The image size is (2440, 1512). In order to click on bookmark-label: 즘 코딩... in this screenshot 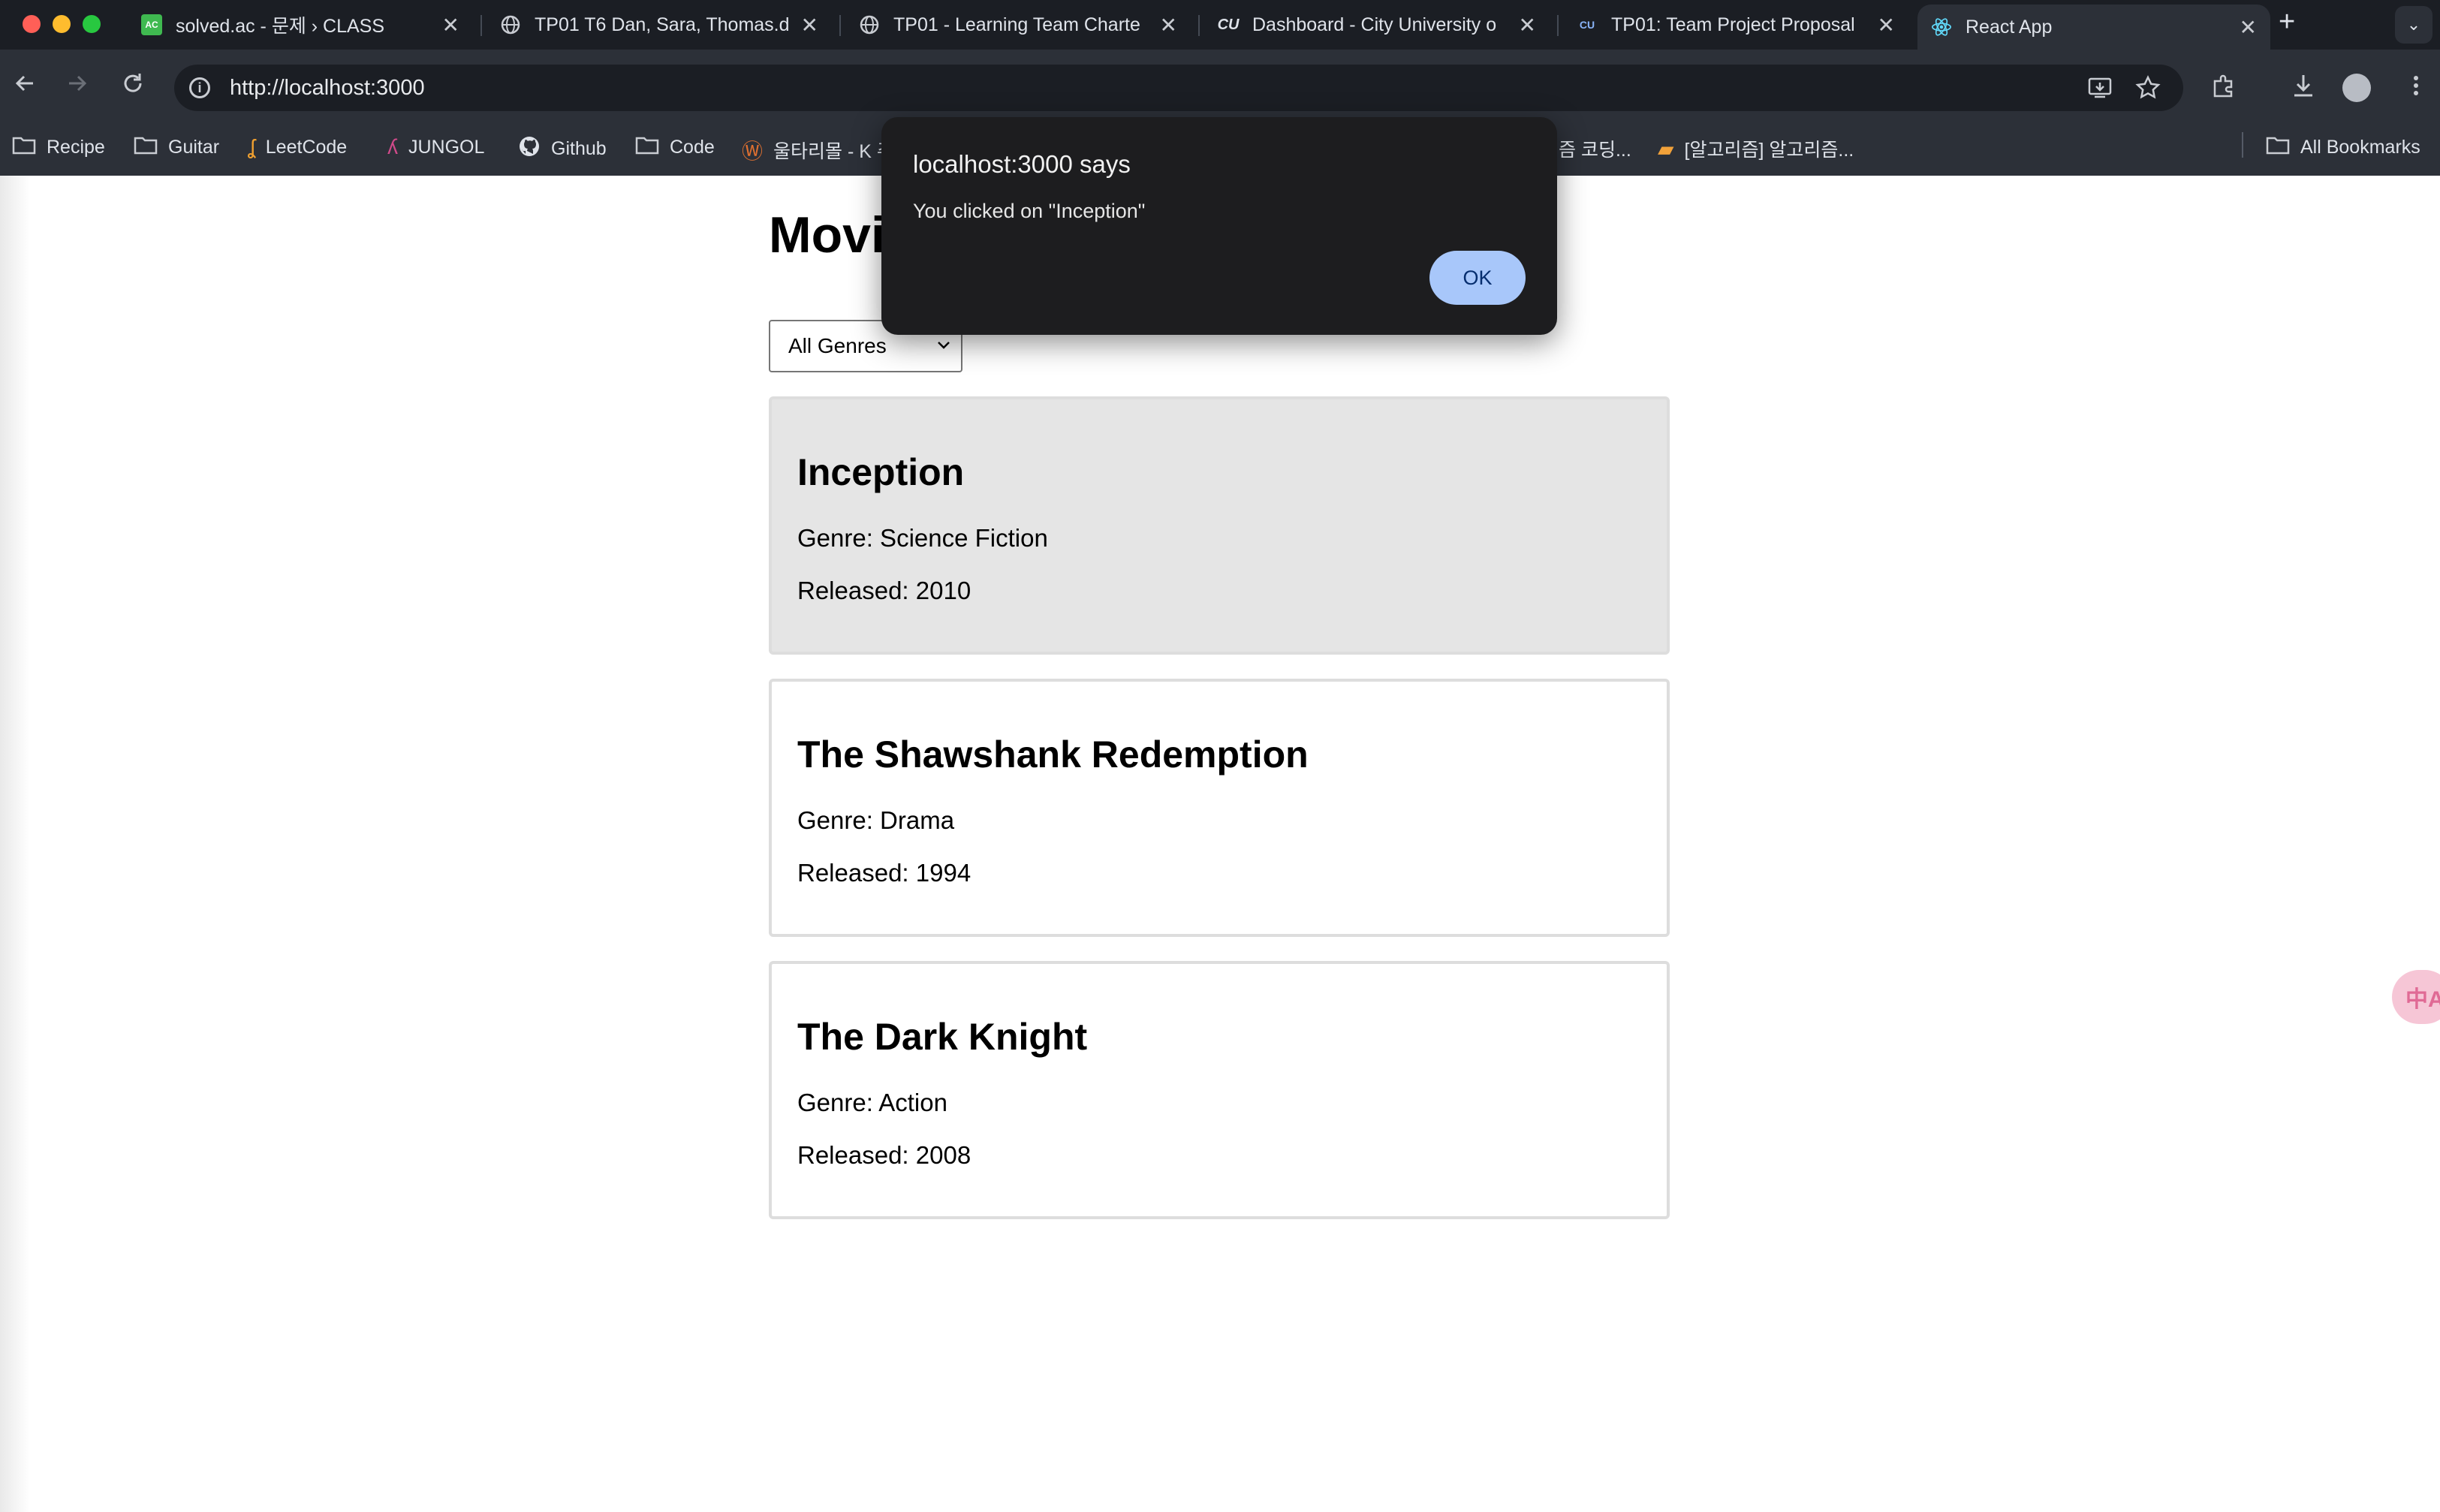, I will do `click(1595, 151)`.